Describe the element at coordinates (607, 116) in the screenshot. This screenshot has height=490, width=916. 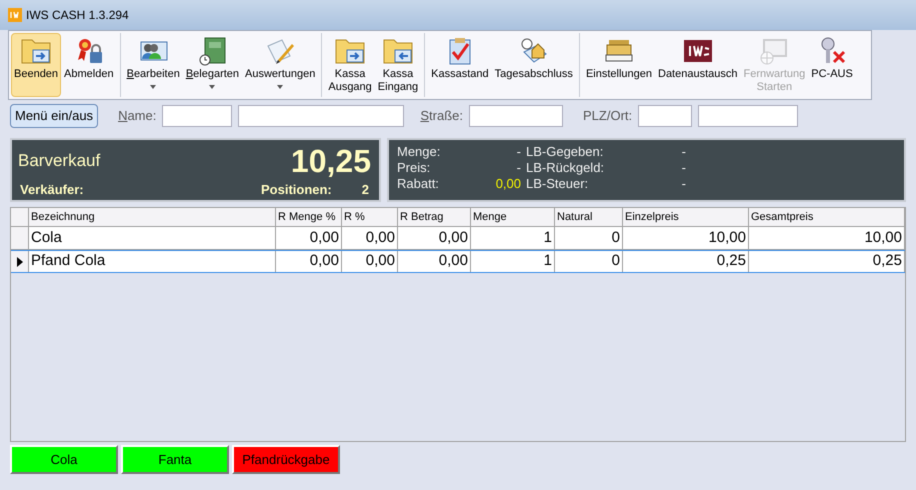
I see `field-label: PLZ/Ort:` at that location.